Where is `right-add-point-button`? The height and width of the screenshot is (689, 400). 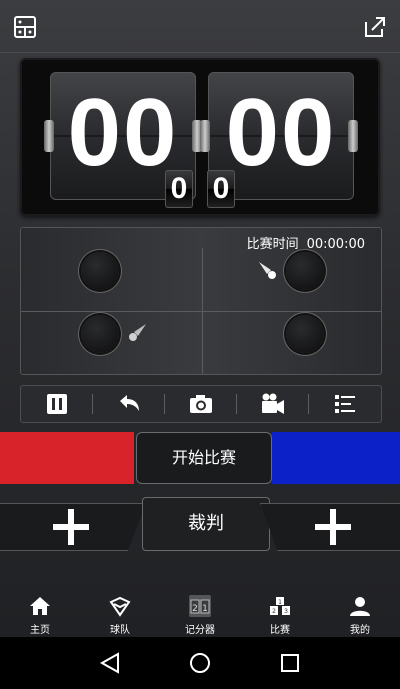
right-add-point-button is located at coordinates (330, 527).